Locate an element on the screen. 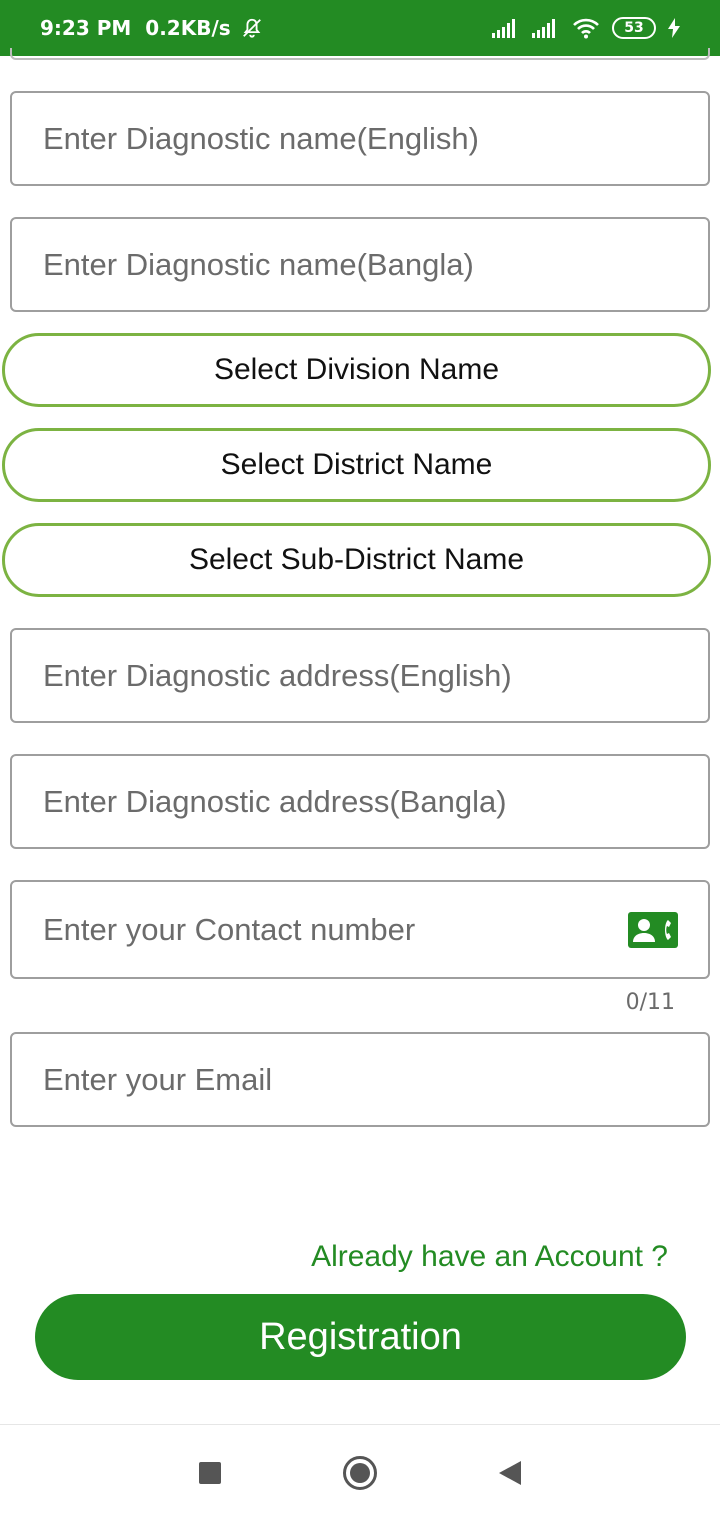 Image resolution: width=720 pixels, height=1520 pixels. contact-char-counter: 0/11 is located at coordinates (650, 1002).